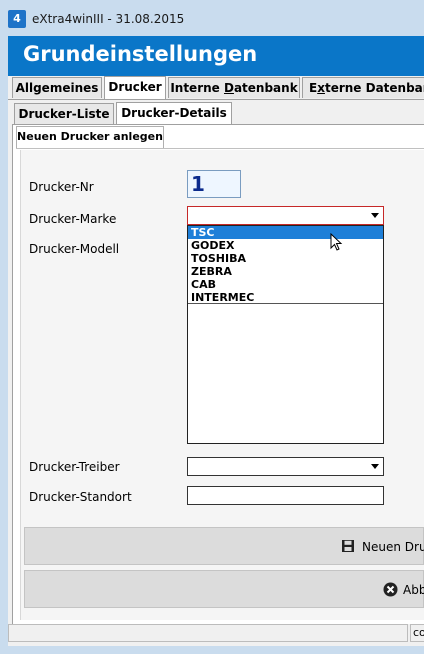 Image resolution: width=424 pixels, height=654 pixels. What do you see at coordinates (285, 284) in the screenshot?
I see `dropdown-option-cab: CAB` at bounding box center [285, 284].